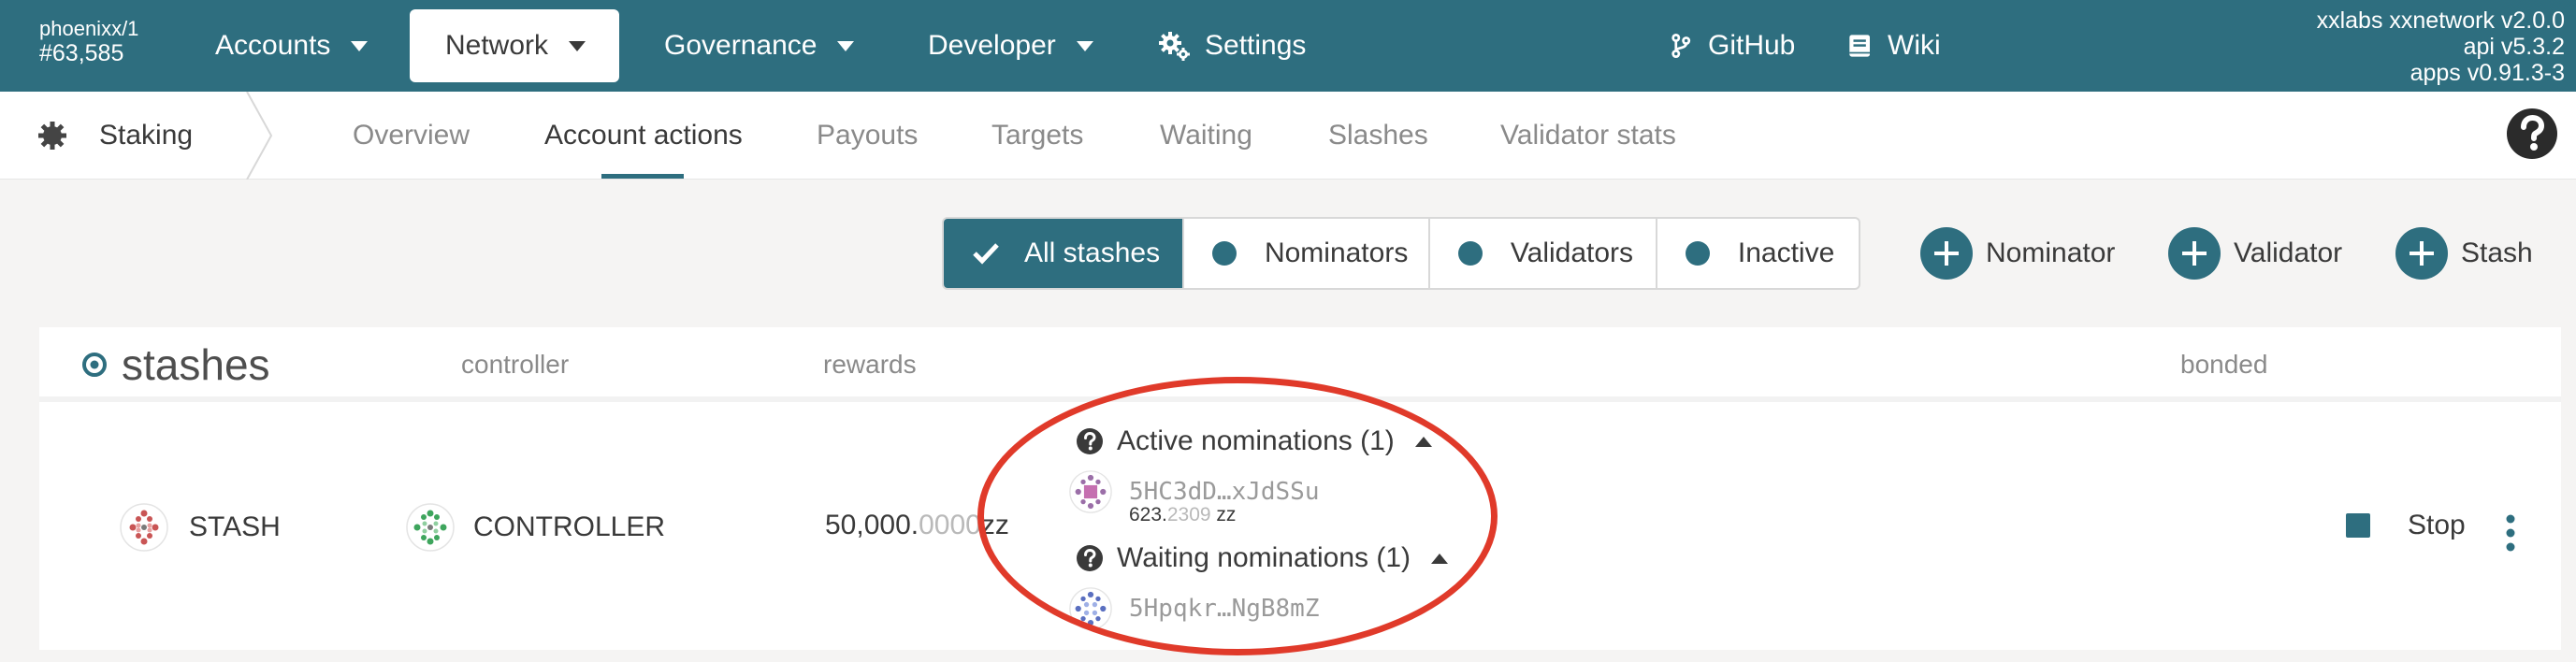 This screenshot has height=662, width=2576. I want to click on stash-label: STASH, so click(235, 526).